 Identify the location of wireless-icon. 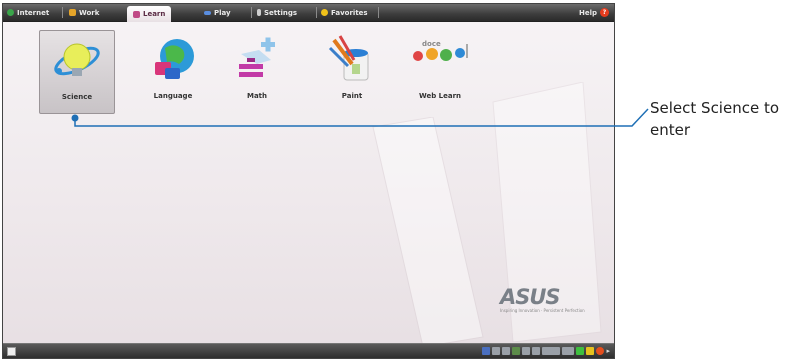
(496, 351).